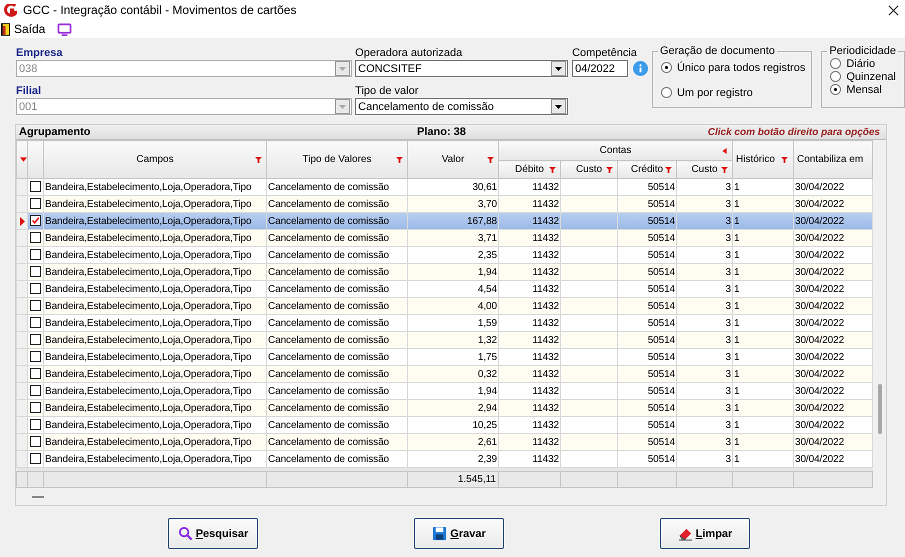 This screenshot has height=557, width=905. What do you see at coordinates (763, 159) in the screenshot?
I see `header-cell: Histórico` at bounding box center [763, 159].